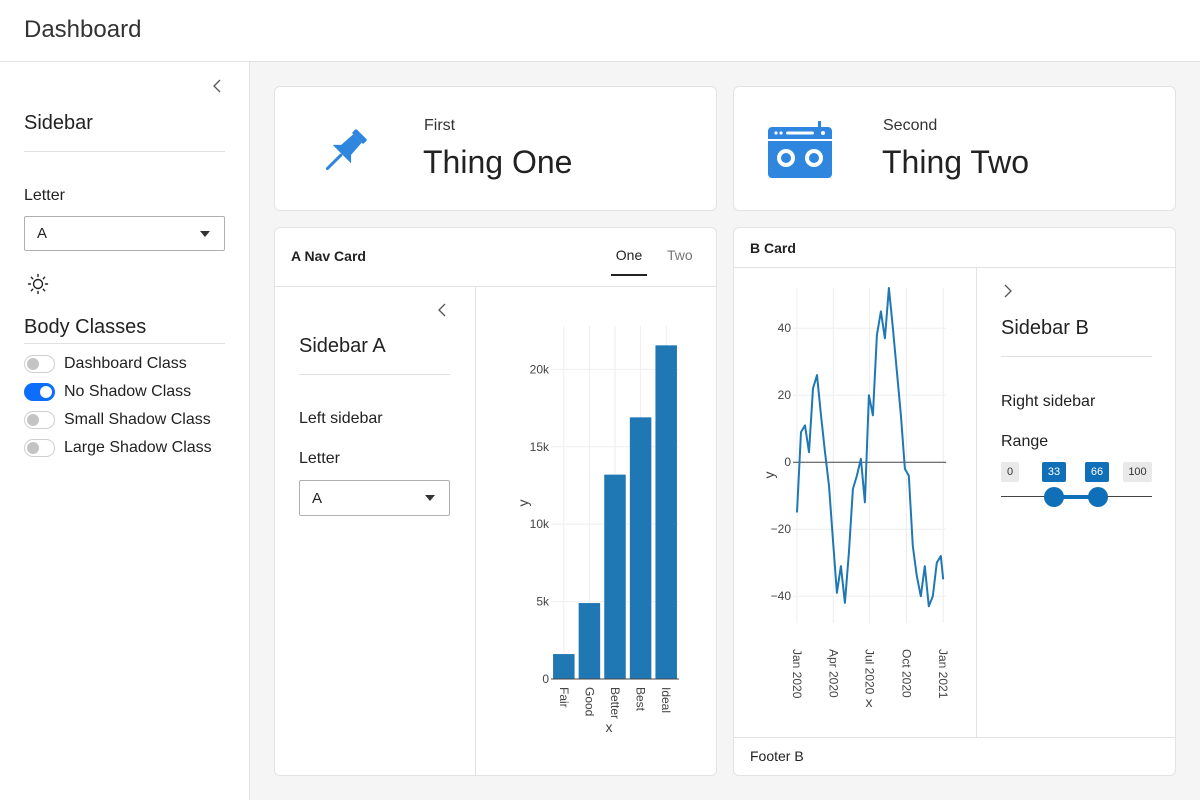 This screenshot has width=1200, height=800. What do you see at coordinates (954, 756) in the screenshot?
I see `card-b-footer: Footer B` at bounding box center [954, 756].